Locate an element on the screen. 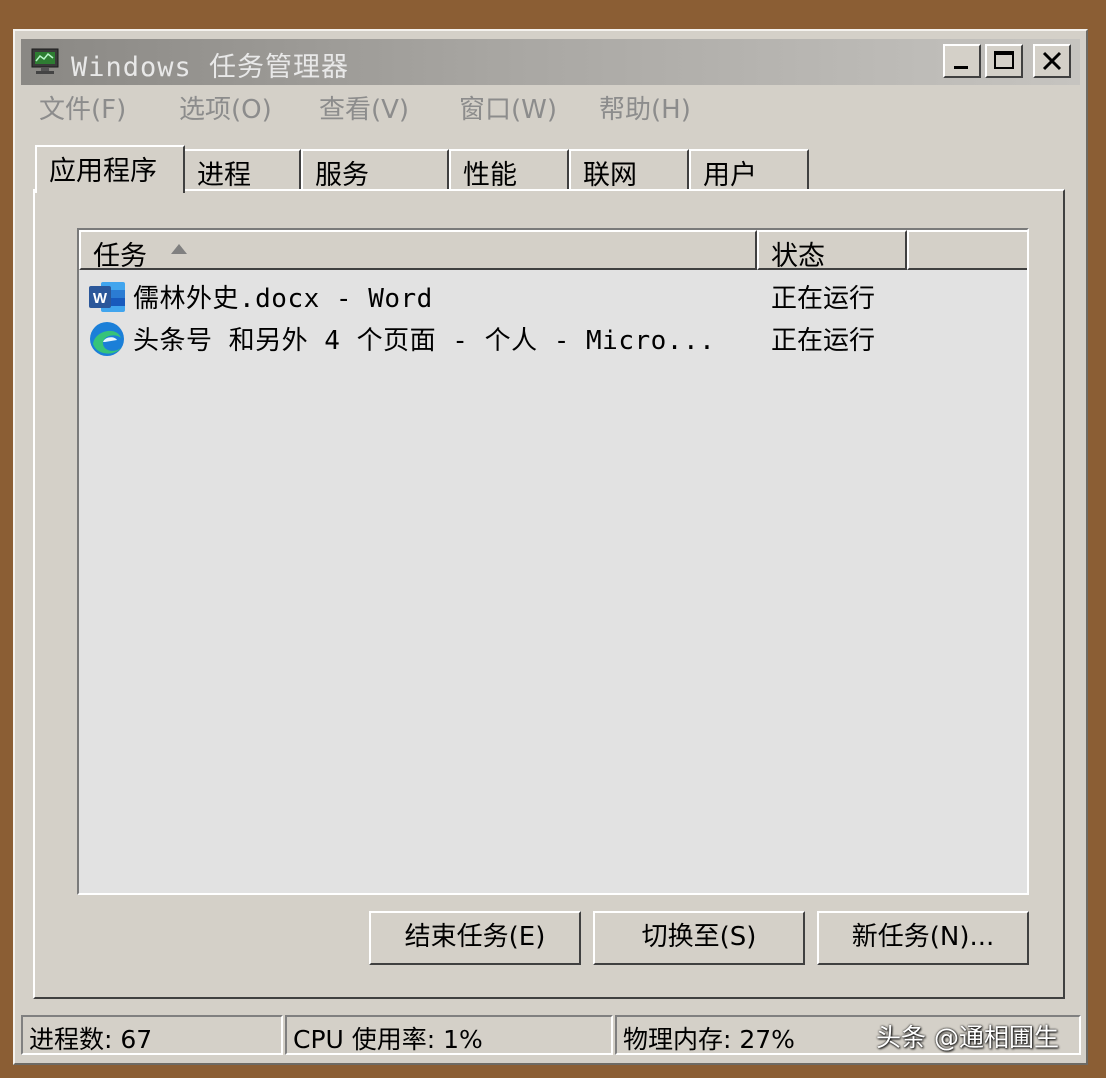 This screenshot has height=1078, width=1106. maximize-button is located at coordinates (1004, 61).